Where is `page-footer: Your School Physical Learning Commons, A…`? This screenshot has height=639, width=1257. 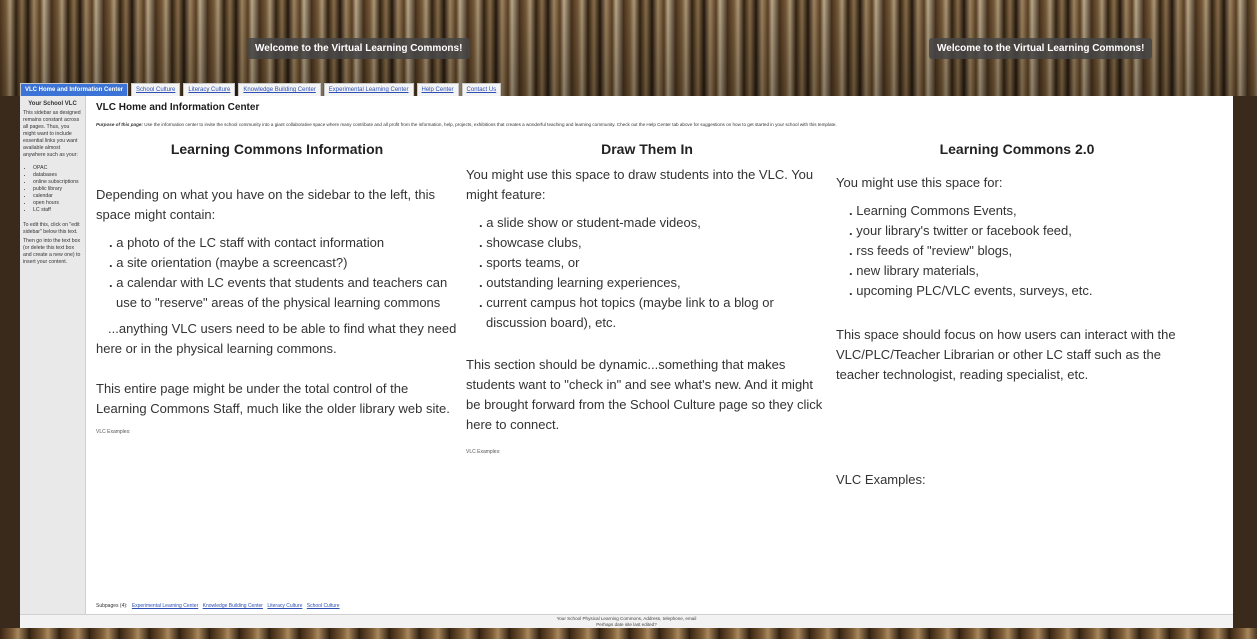 page-footer: Your School Physical Learning Commons, A… is located at coordinates (626, 621).